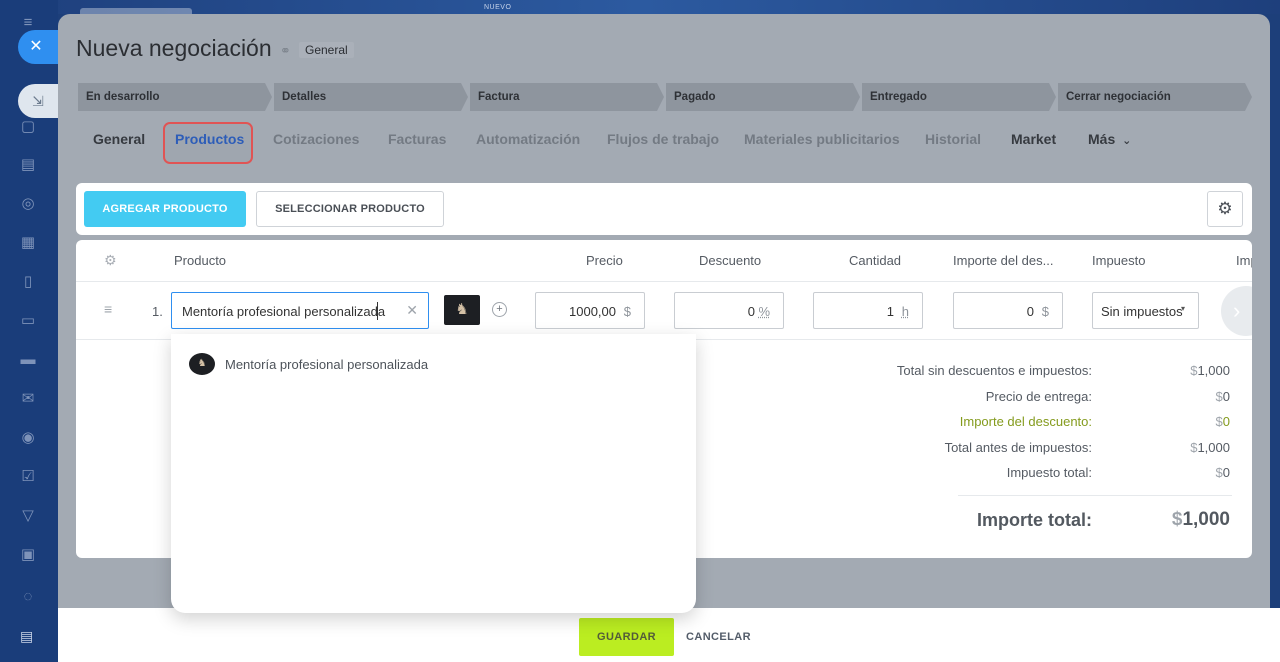 The image size is (1280, 662). What do you see at coordinates (209, 139) in the screenshot?
I see `tab-products: Productos` at bounding box center [209, 139].